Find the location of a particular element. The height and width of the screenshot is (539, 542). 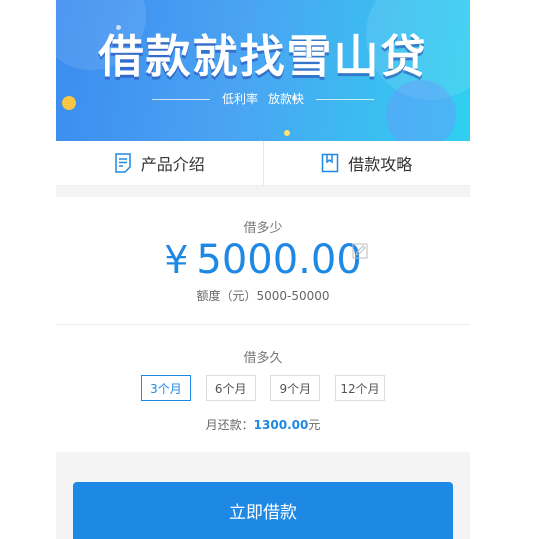

tagline-low-rate: 低利率 is located at coordinates (239, 99).